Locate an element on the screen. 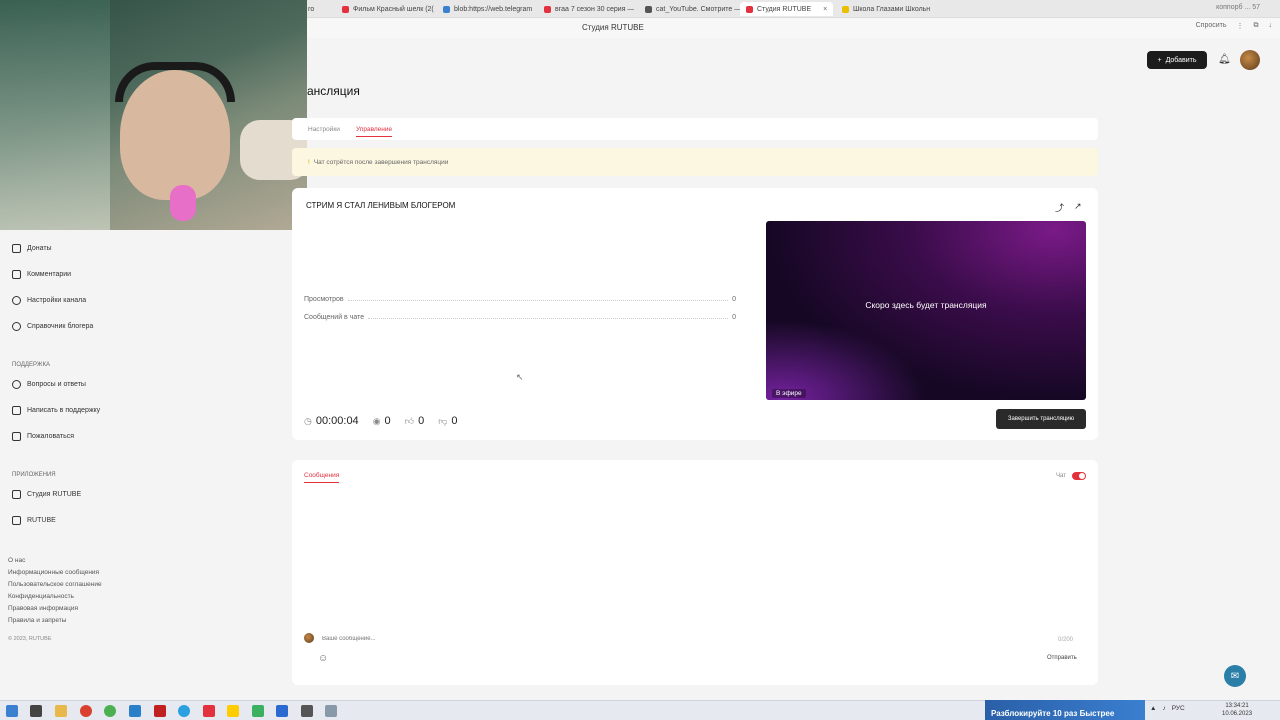 Image resolution: width=1280 pixels, height=720 pixels. extensions-icon: ⧉ is located at coordinates (1256, 26).